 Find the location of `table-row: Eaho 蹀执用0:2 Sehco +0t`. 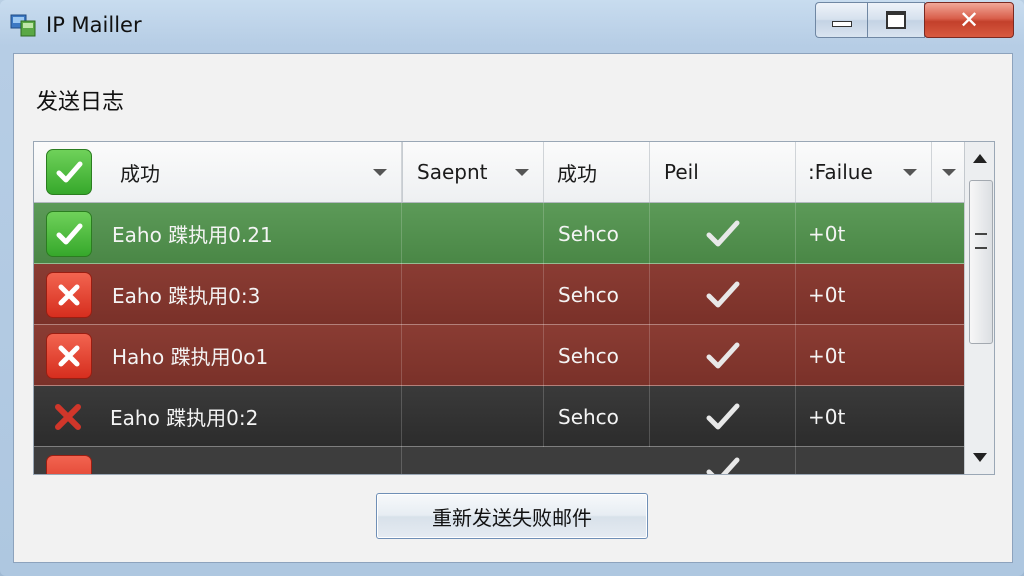

table-row: Eaho 蹀执用0:2 Sehco +0t is located at coordinates (499, 416).